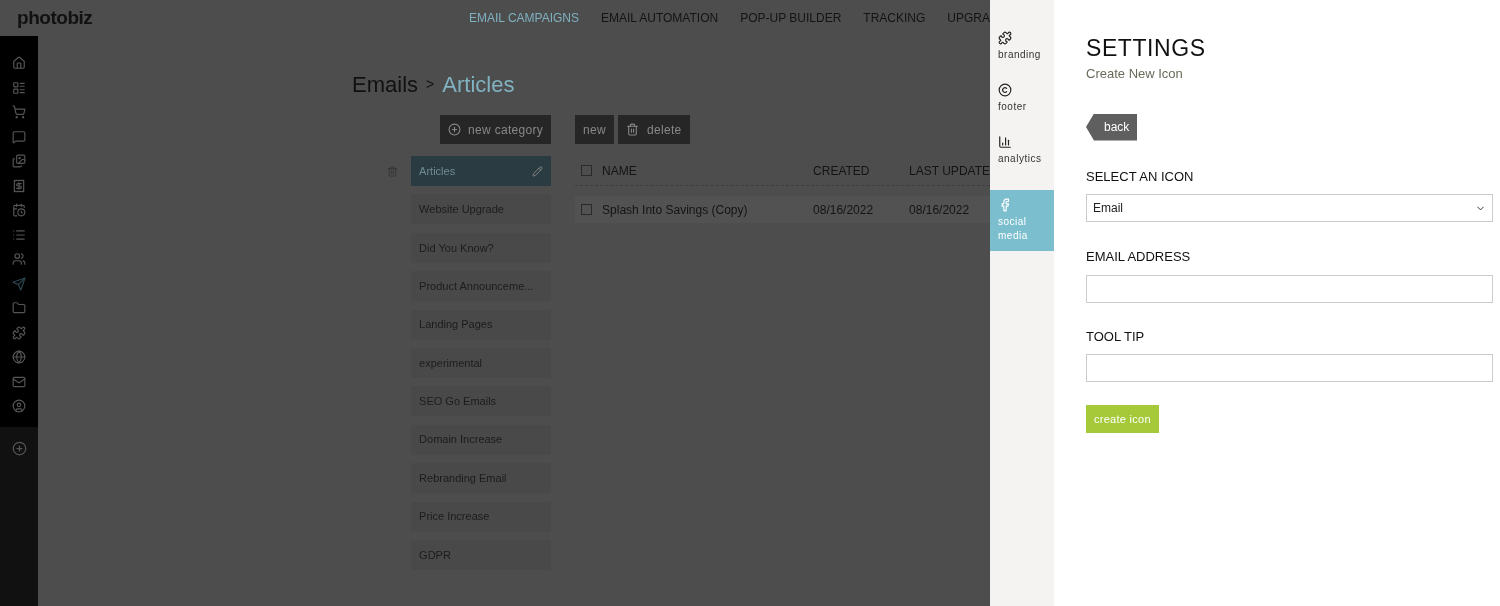 This screenshot has width=1500, height=606. What do you see at coordinates (782, 209) in the screenshot?
I see `table-row: Splash Into Savings (Copy) 08/16/2022 08/16/2022` at bounding box center [782, 209].